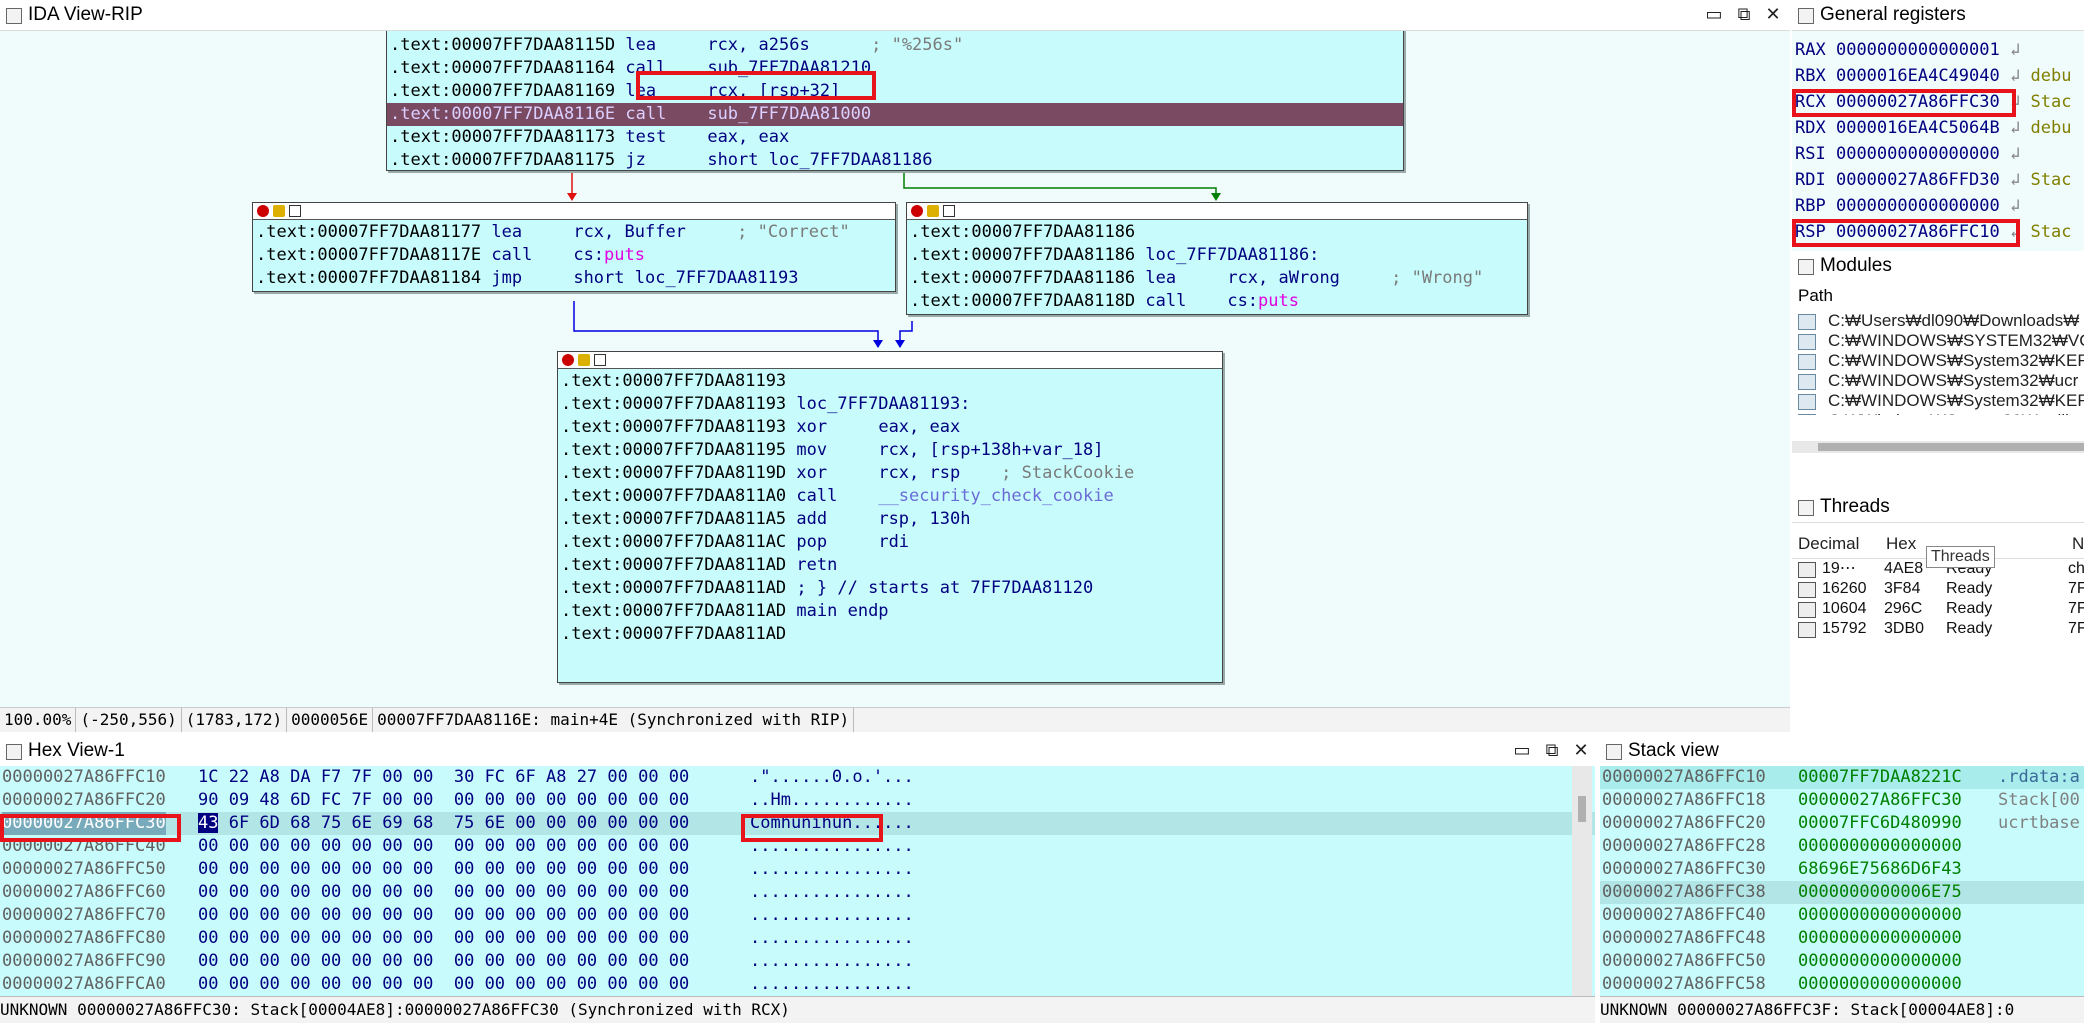 The image size is (2084, 1023). Describe the element at coordinates (84, 915) in the screenshot. I see `hex-address: 00000027A86FFC70` at that location.